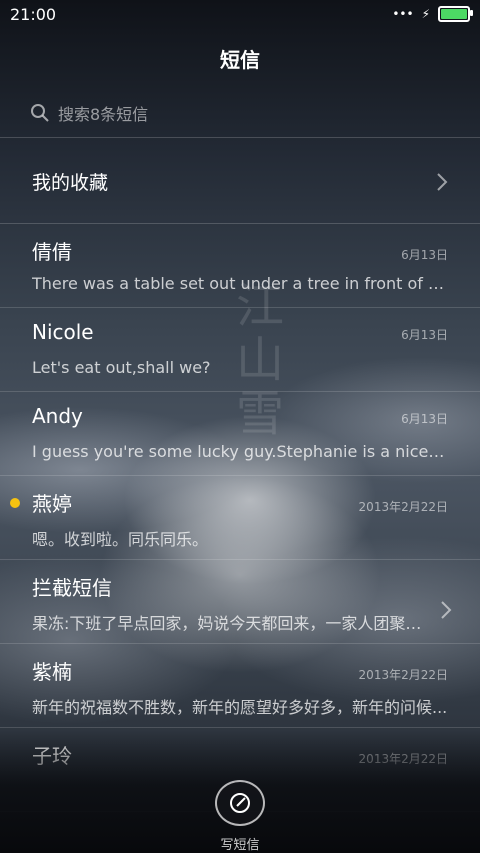  What do you see at coordinates (63, 332) in the screenshot?
I see `contact-name: Nicole` at bounding box center [63, 332].